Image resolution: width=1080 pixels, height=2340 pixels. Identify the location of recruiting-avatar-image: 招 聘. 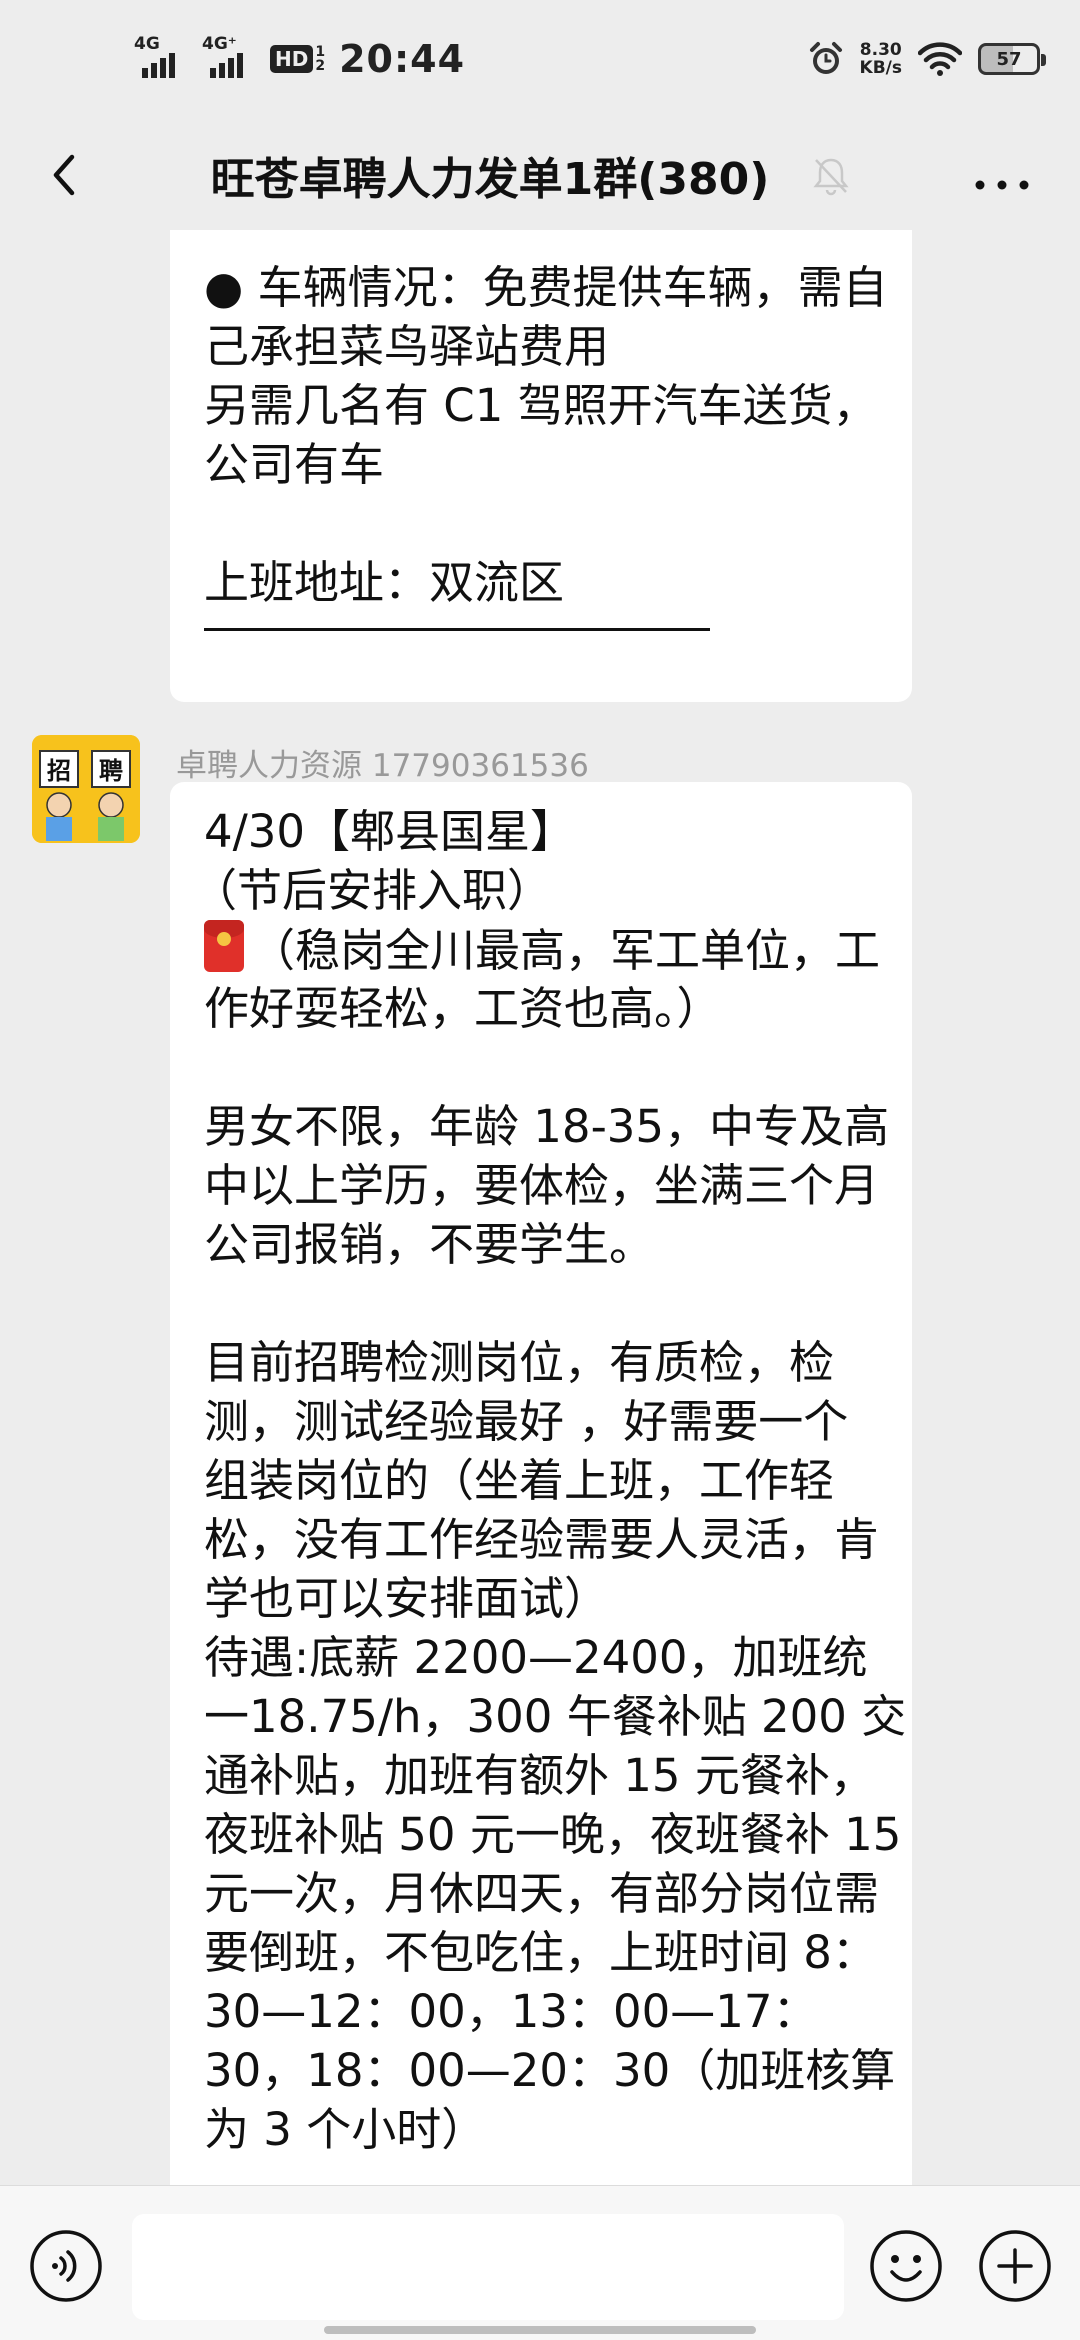
(86, 789).